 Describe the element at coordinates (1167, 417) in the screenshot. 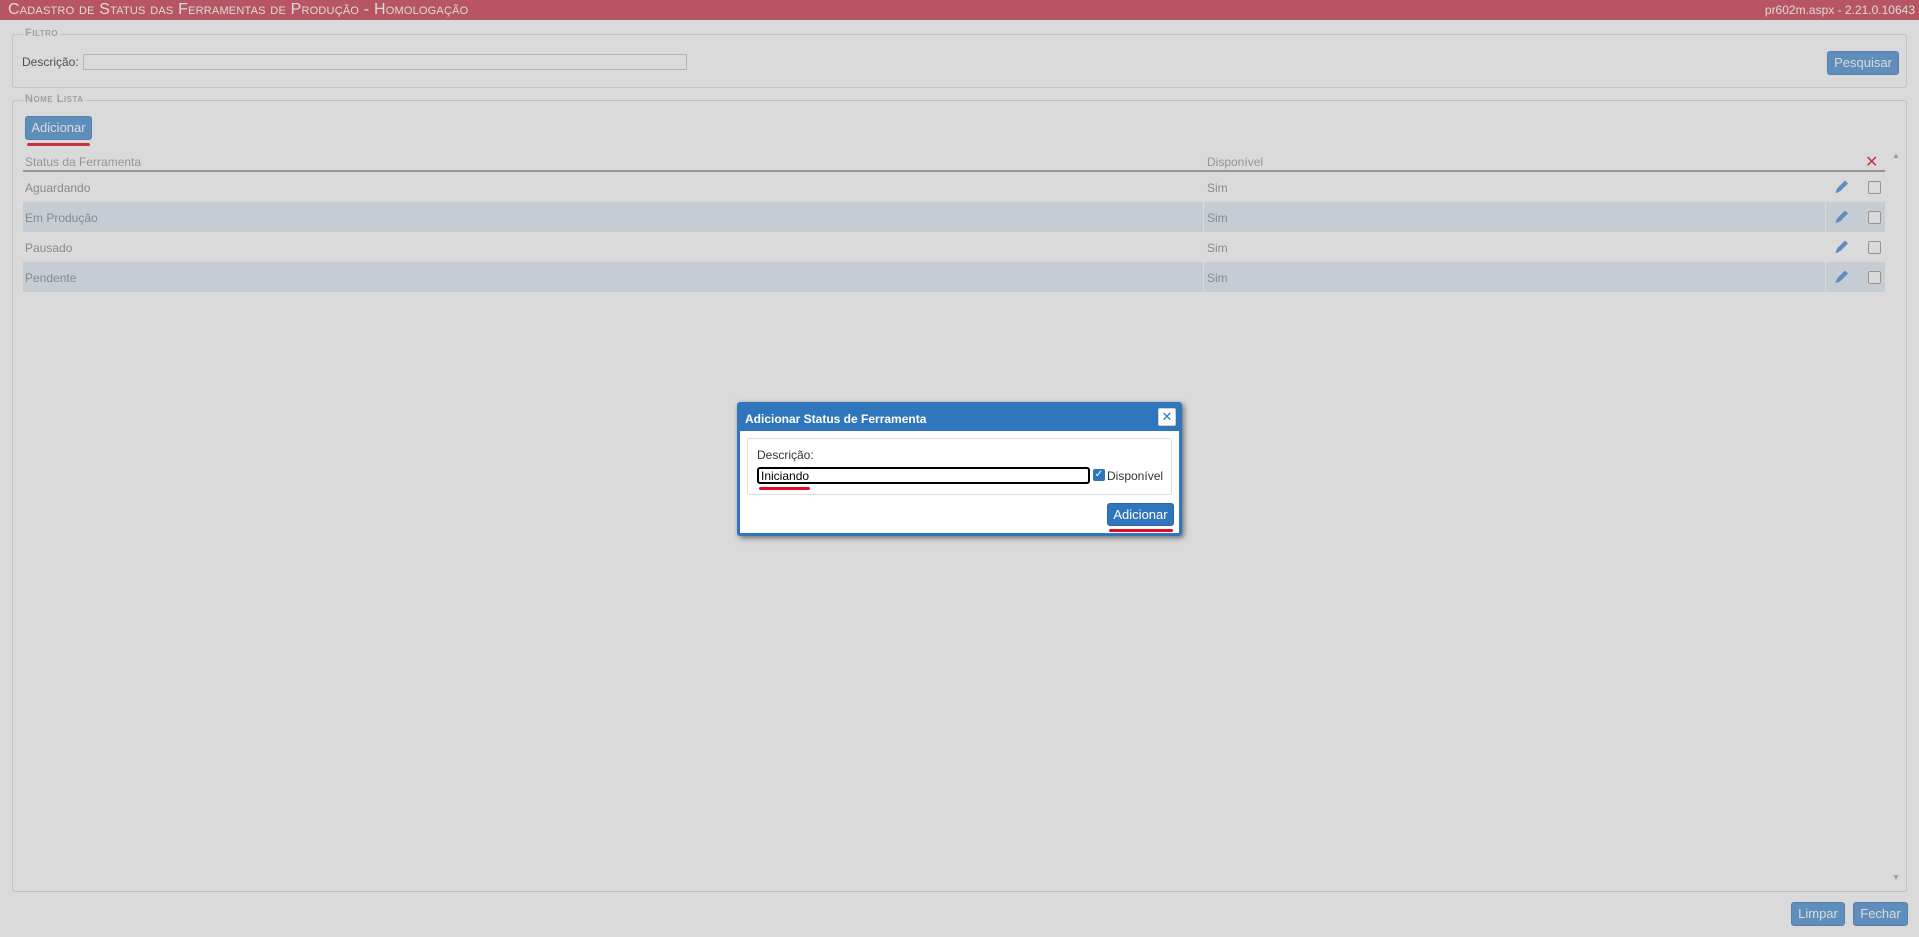

I see `dialog-close-icon: ✕` at that location.